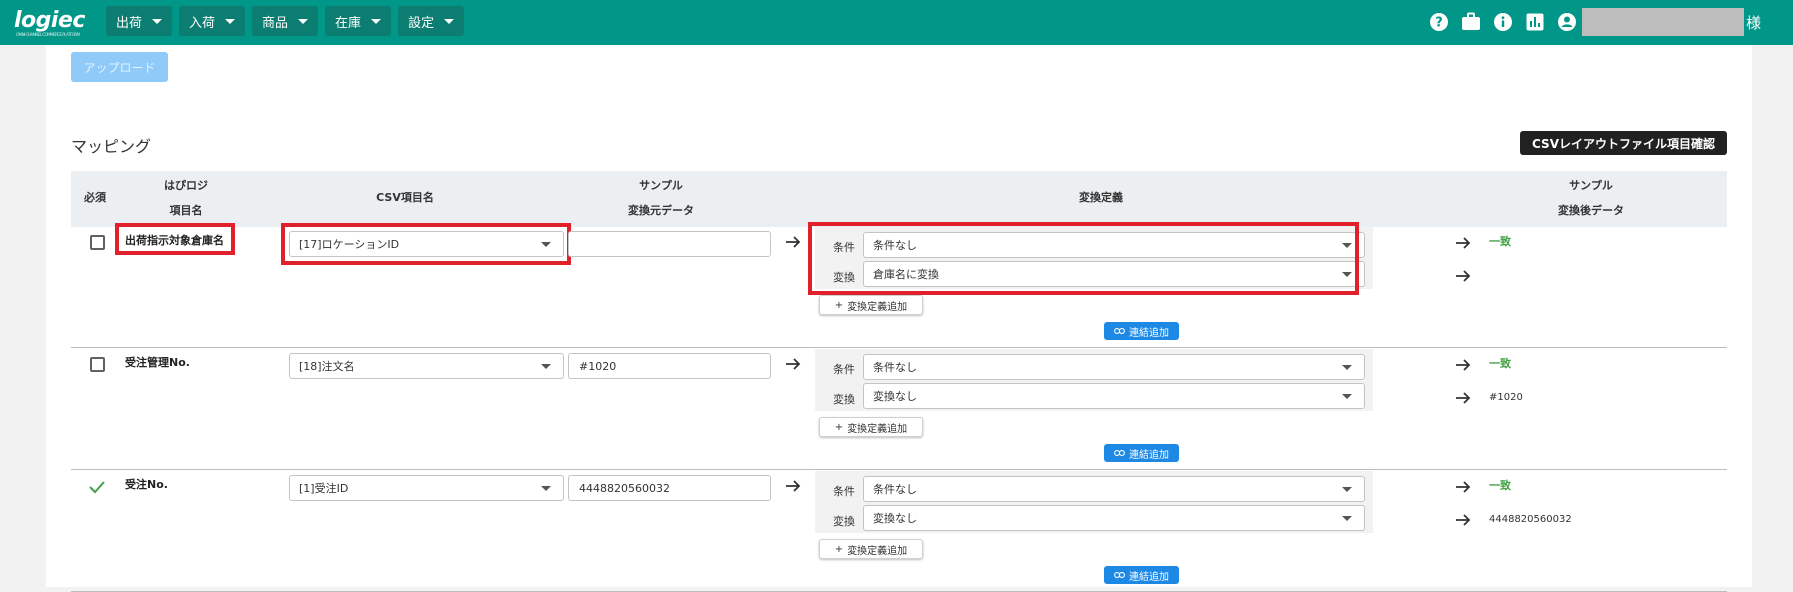  I want to click on help-icon: ?, so click(1439, 22).